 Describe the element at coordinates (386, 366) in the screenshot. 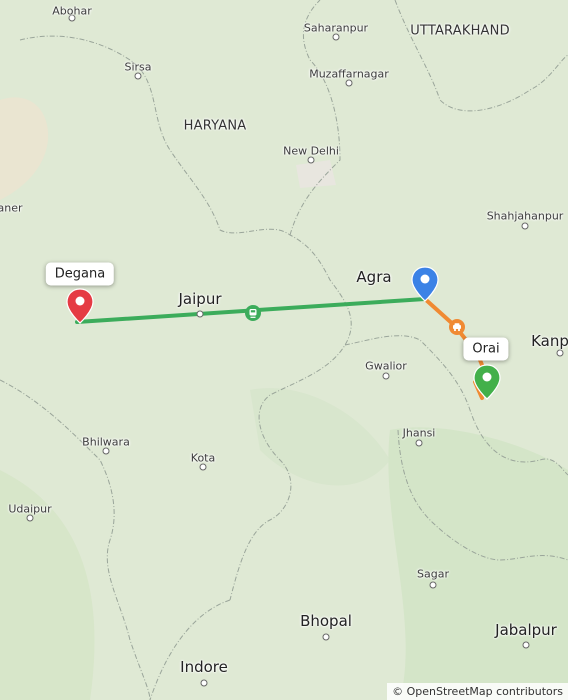

I see `place-label-gwalior: Gwalior` at that location.